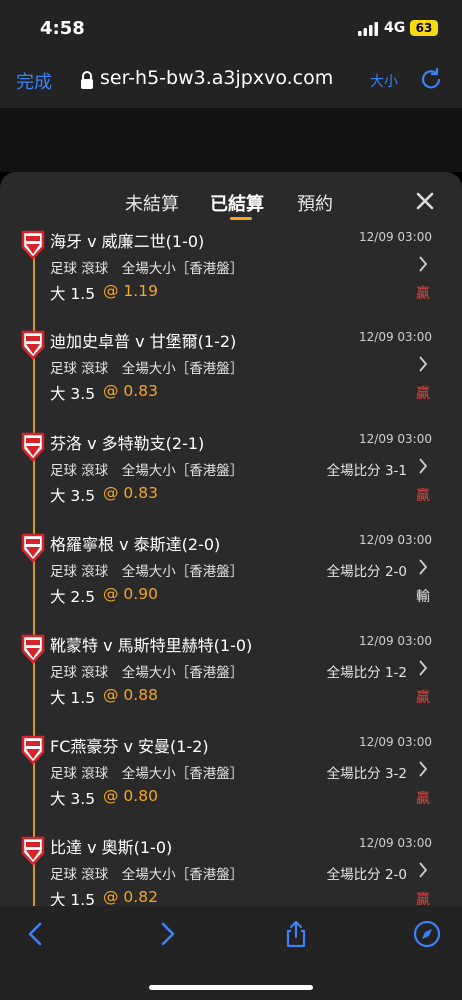 This screenshot has height=1000, width=462. Describe the element at coordinates (127, 241) in the screenshot. I see `match-title: 海牙 v 威廉二世(1-0)` at that location.